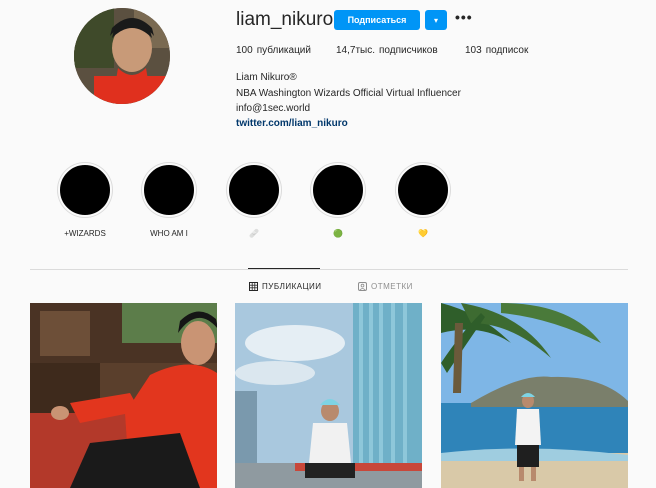 This screenshot has width=656, height=488. Describe the element at coordinates (122, 56) in the screenshot. I see `profile-avatar` at that location.